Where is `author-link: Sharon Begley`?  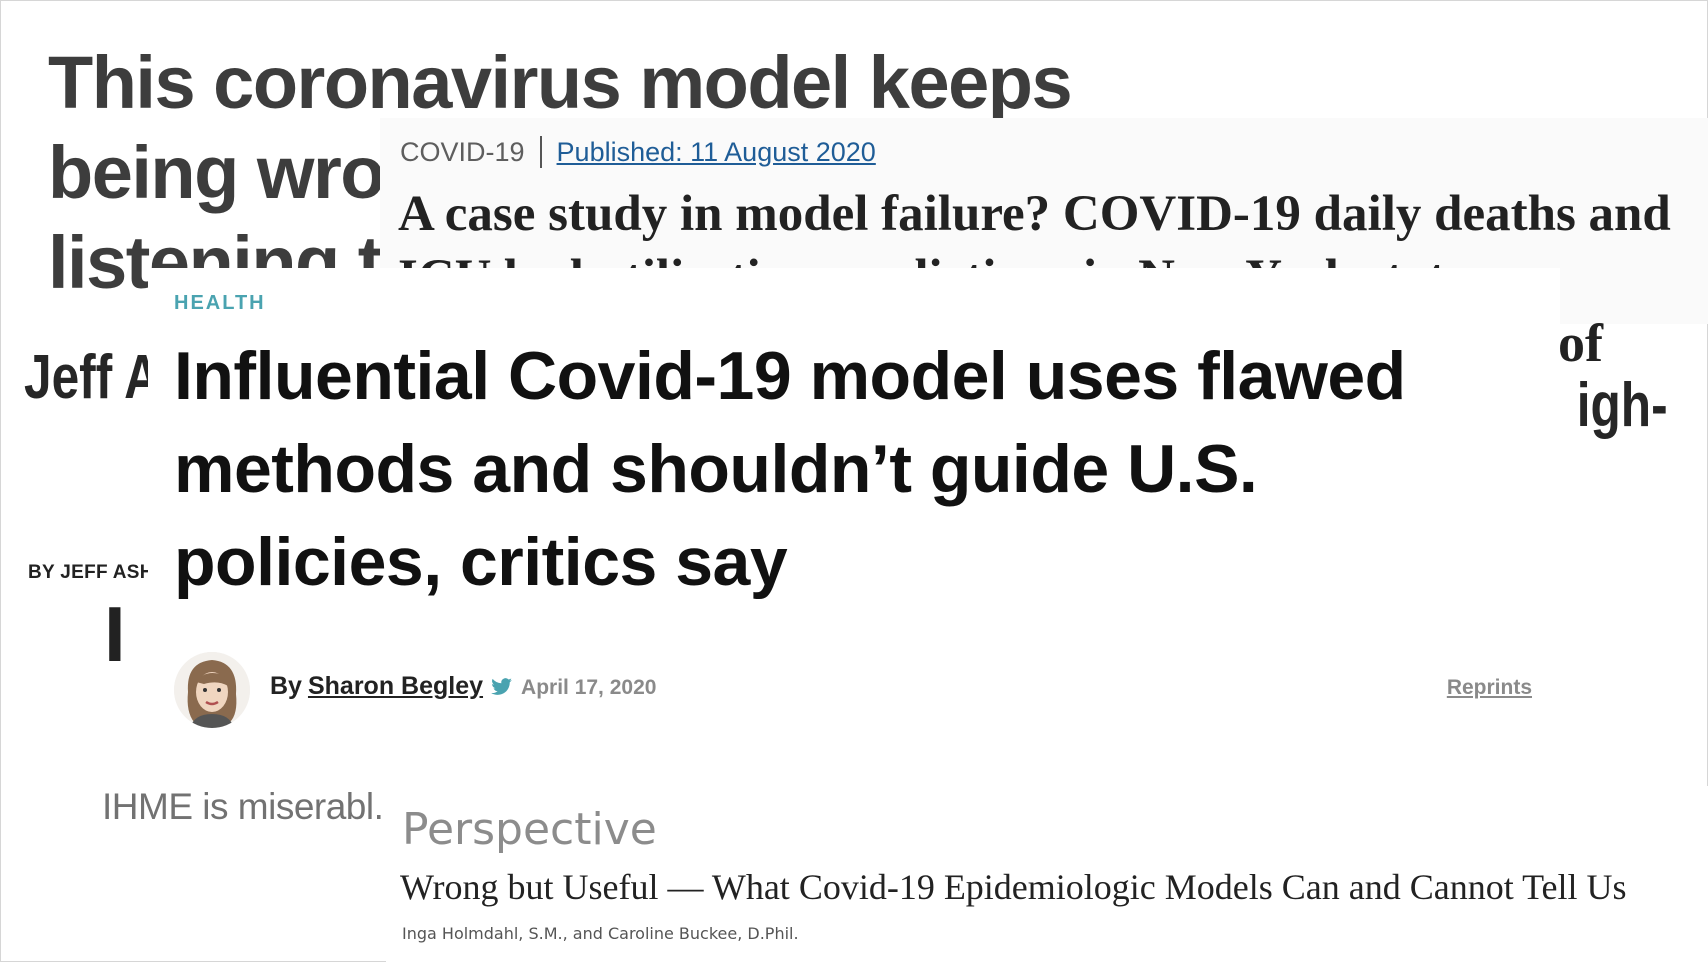
author-link: Sharon Begley is located at coordinates (395, 686).